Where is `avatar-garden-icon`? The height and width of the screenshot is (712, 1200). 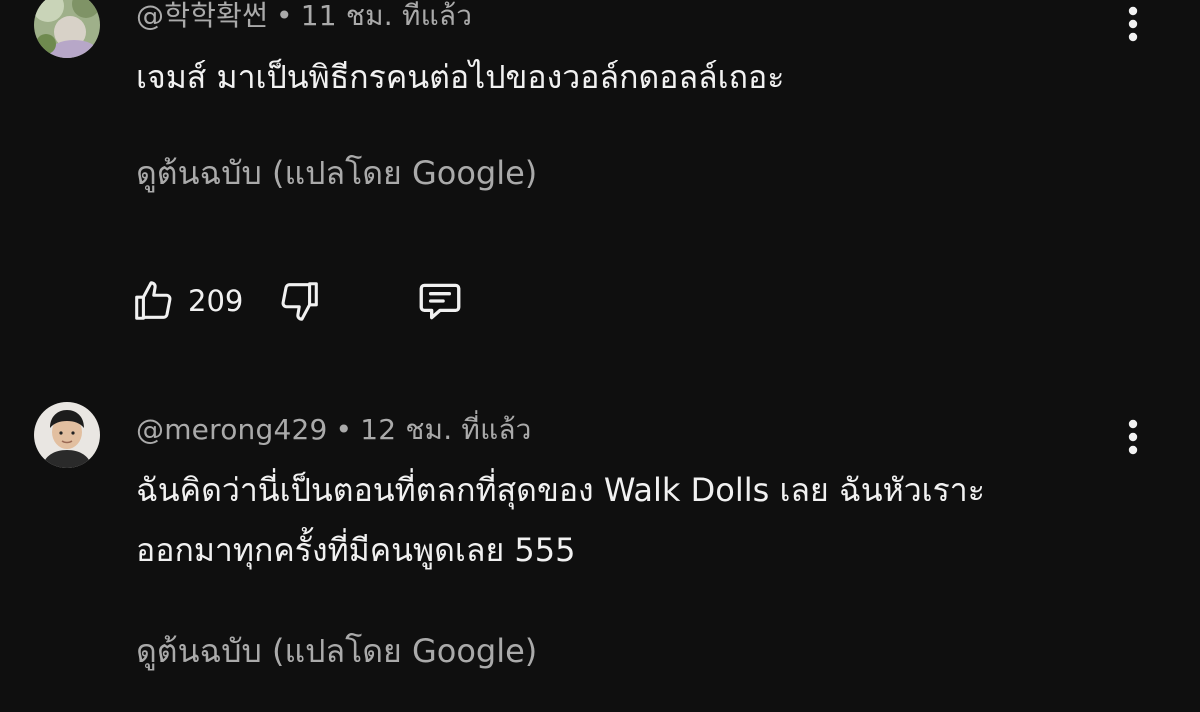
avatar-garden-icon is located at coordinates (67, 29).